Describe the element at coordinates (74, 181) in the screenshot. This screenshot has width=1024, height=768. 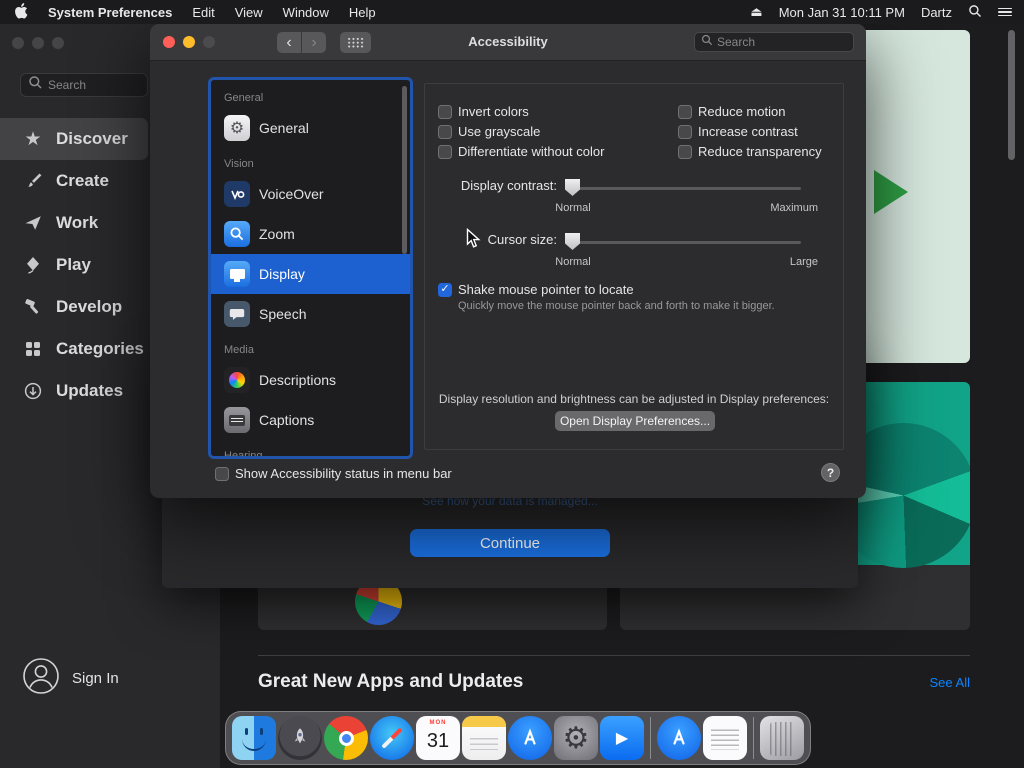
I see `sidebar-item-create: Create` at that location.